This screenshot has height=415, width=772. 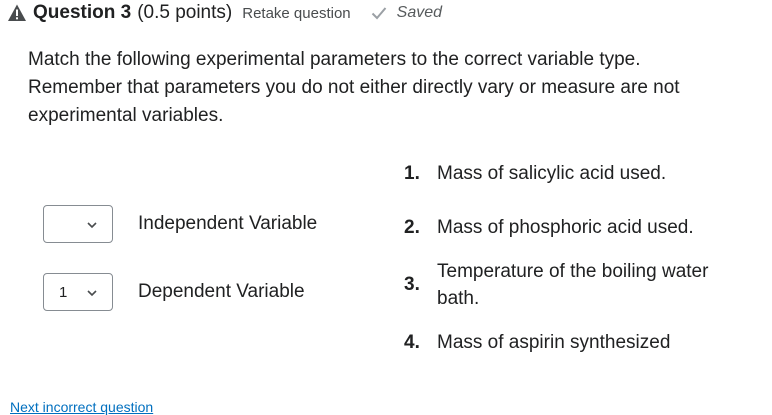 I want to click on question-title: Question 3, so click(x=82, y=12).